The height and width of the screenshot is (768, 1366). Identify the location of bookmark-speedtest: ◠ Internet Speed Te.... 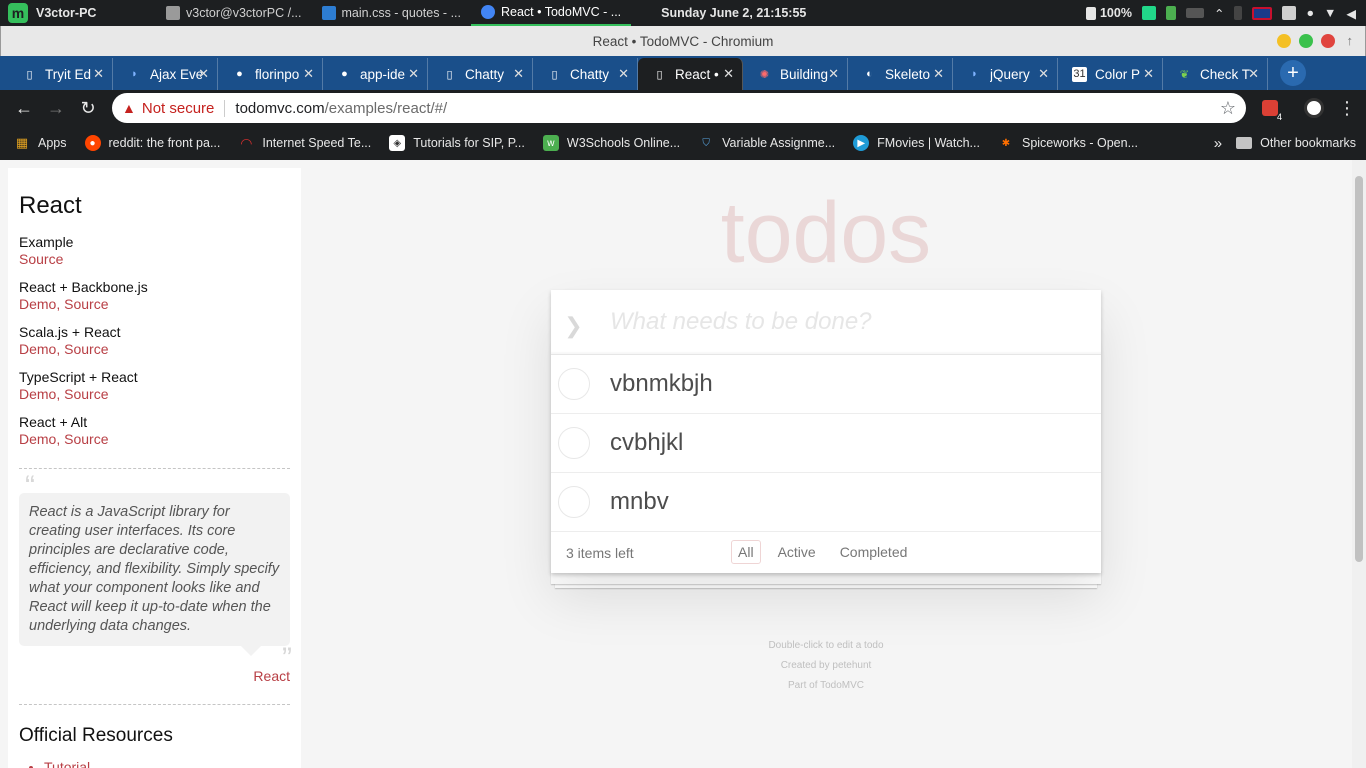
(304, 143).